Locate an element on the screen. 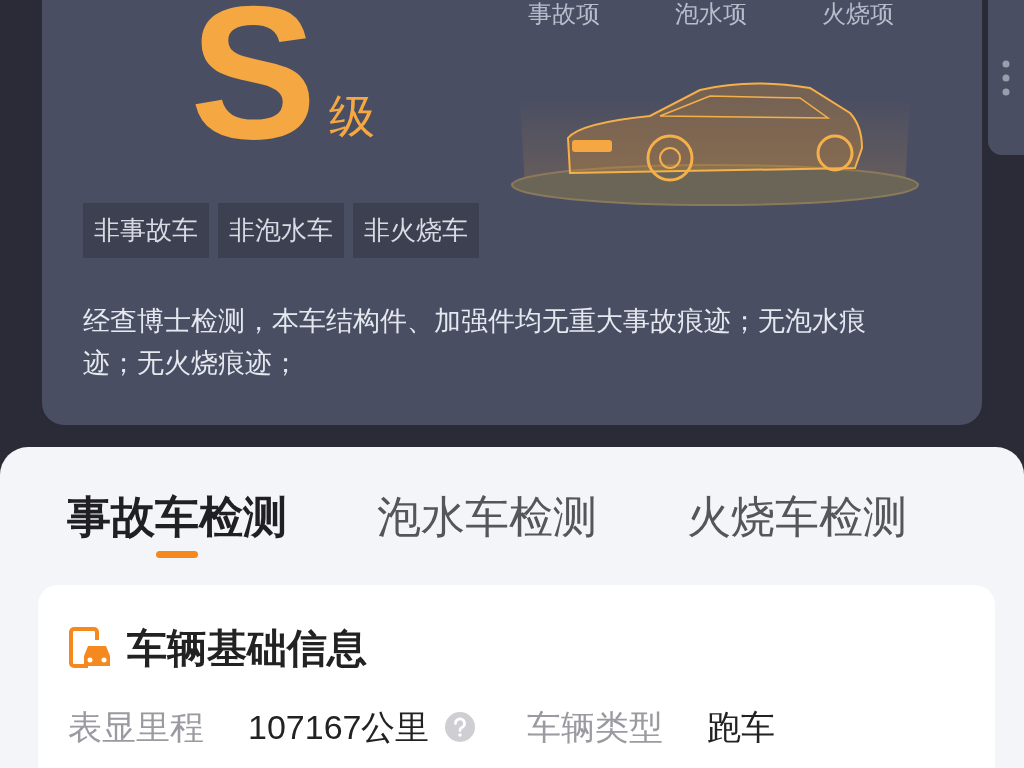 This screenshot has height=768, width=1024. check-item-label: 泡水项 is located at coordinates (711, 14).